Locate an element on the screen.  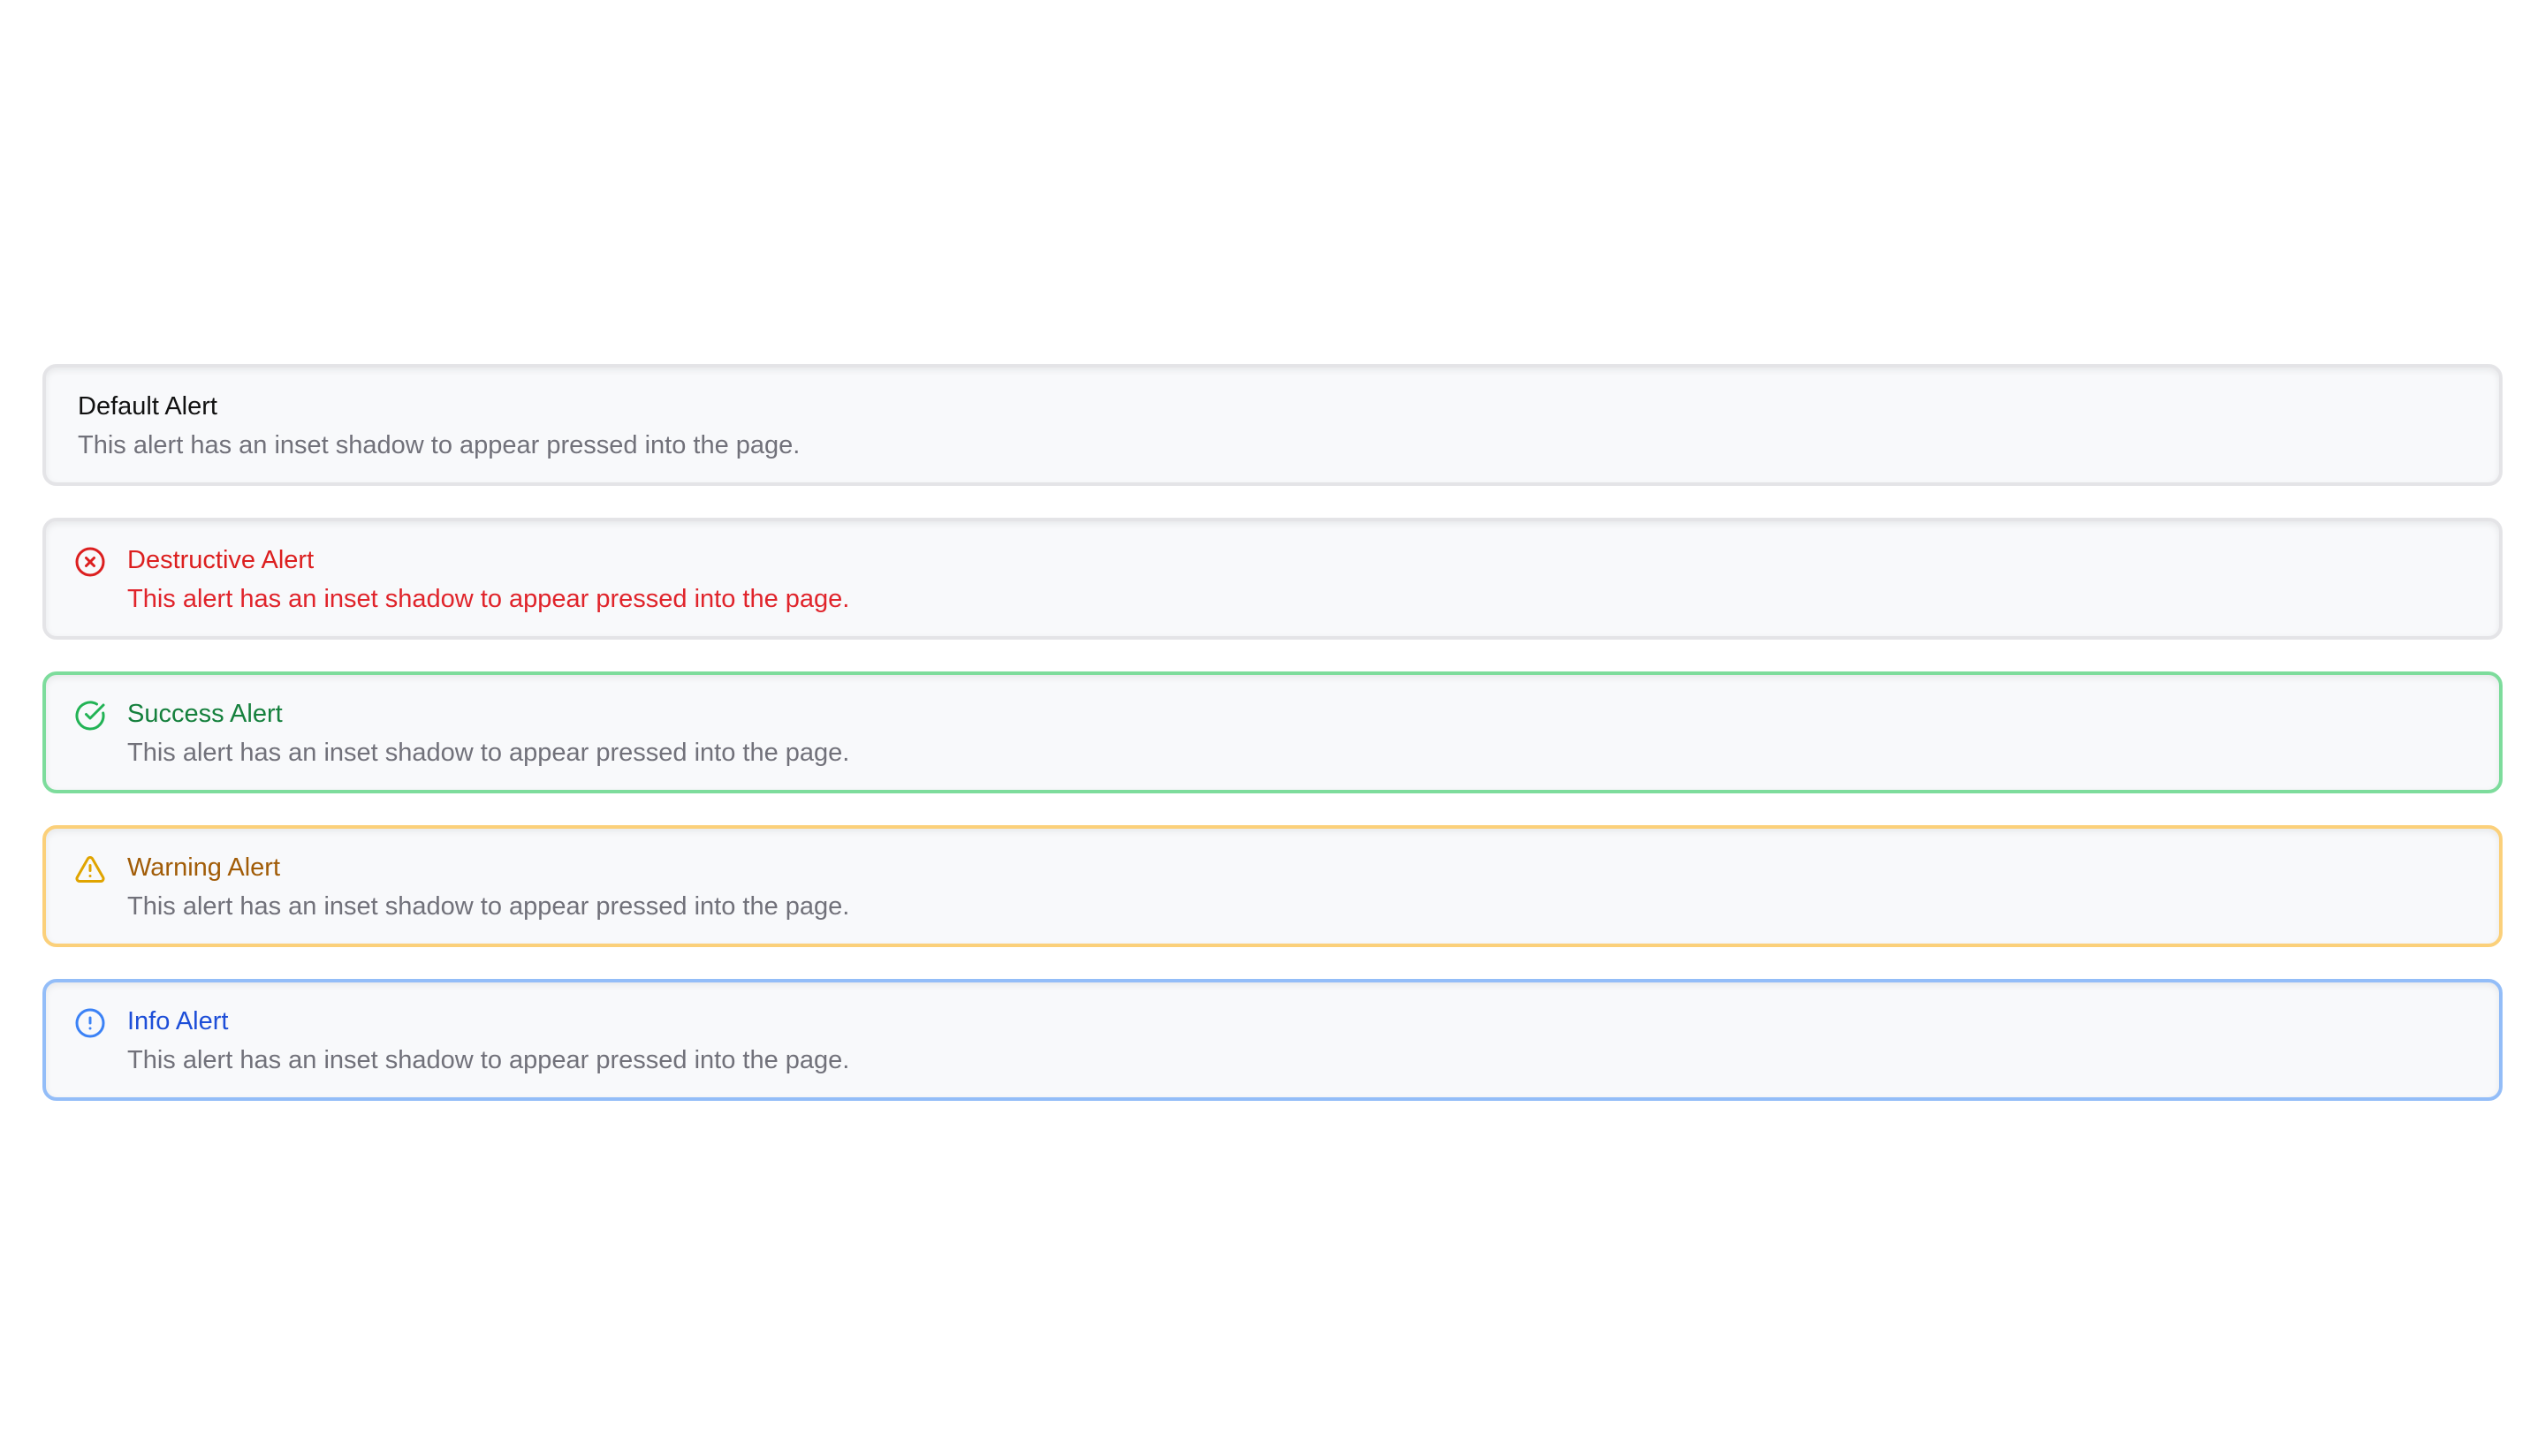
warning-triangle-icon is located at coordinates (90, 869).